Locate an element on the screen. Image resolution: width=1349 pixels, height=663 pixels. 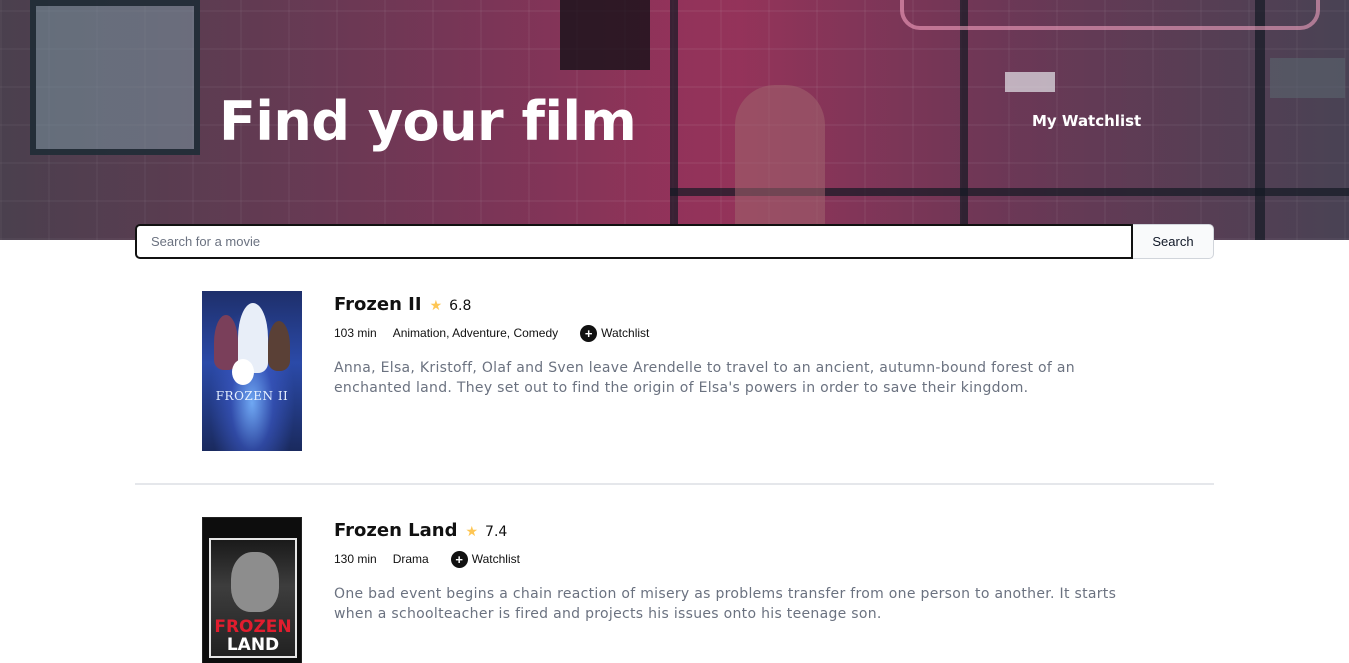
movie-title-row: Frozen II ★ 6.8 is located at coordinates (744, 308).